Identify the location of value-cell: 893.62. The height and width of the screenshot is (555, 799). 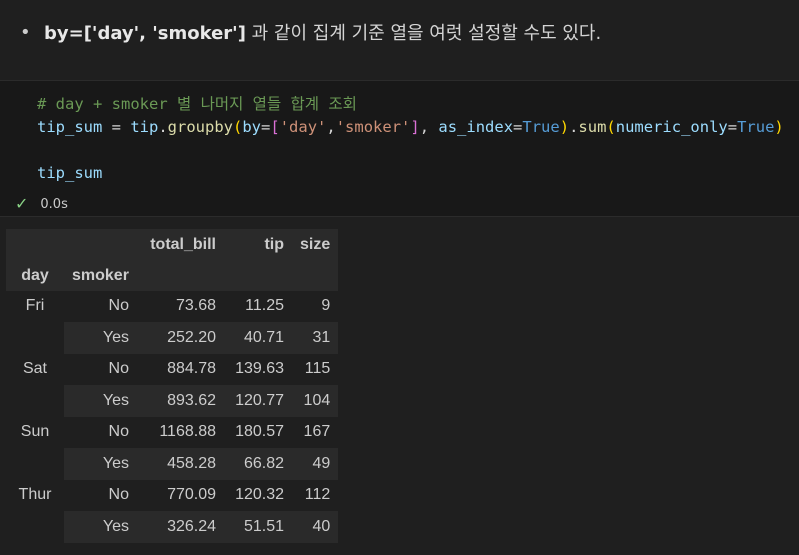
(180, 401).